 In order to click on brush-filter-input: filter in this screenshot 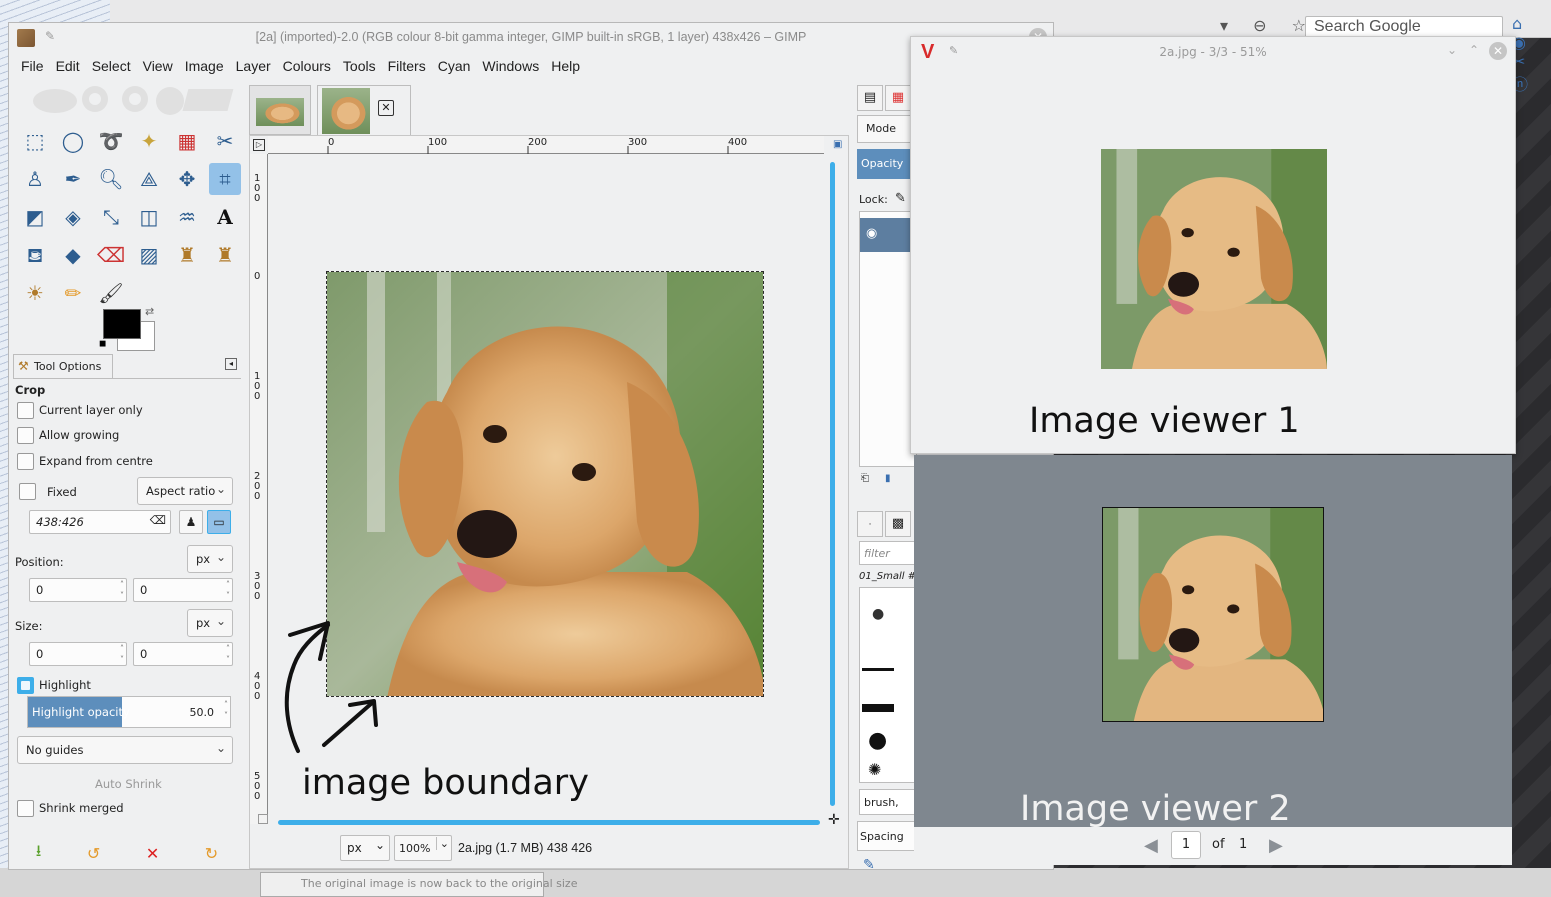, I will do `click(888, 553)`.